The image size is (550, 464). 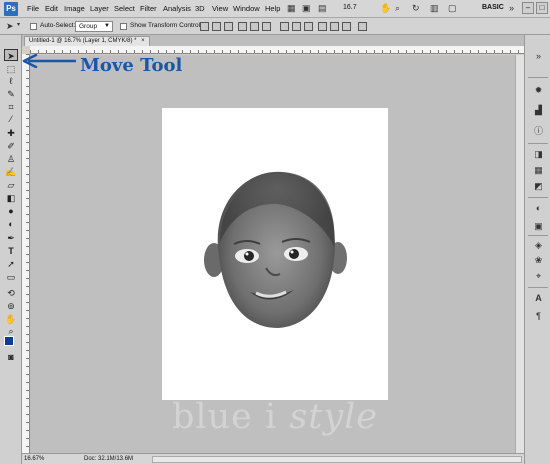 What do you see at coordinates (291, 8) in the screenshot?
I see `bridge-icon: ▦` at bounding box center [291, 8].